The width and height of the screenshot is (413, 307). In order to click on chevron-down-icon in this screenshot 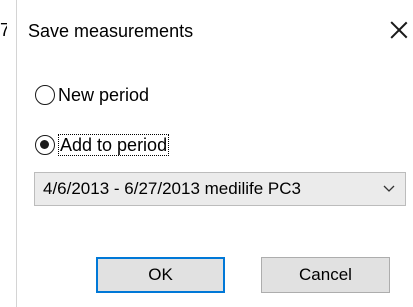, I will do `click(389, 190)`.